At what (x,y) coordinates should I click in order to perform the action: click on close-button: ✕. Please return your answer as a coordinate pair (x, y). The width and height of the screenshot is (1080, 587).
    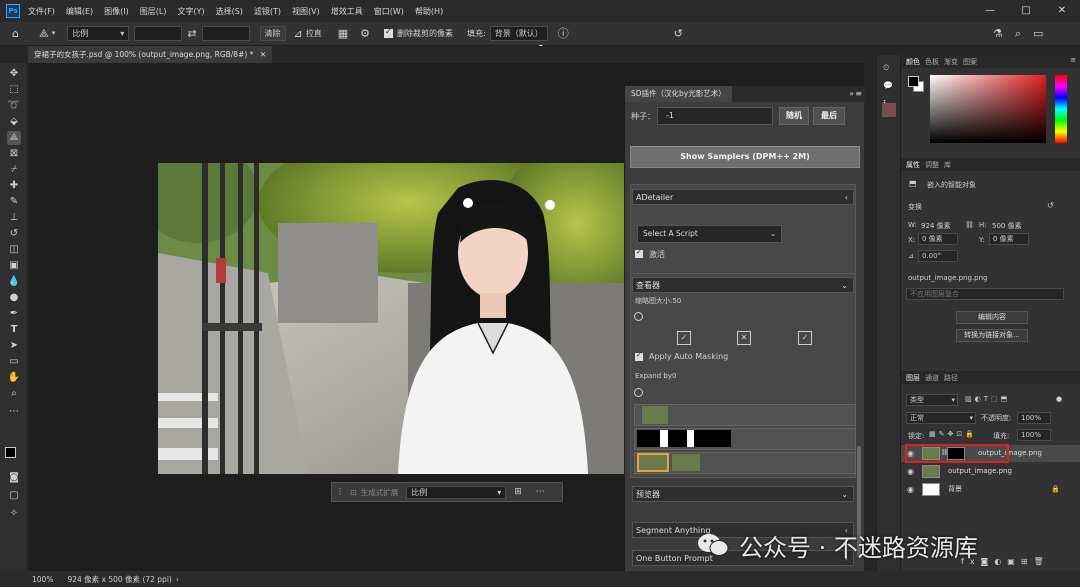
    Looking at the image, I should click on (1062, 11).